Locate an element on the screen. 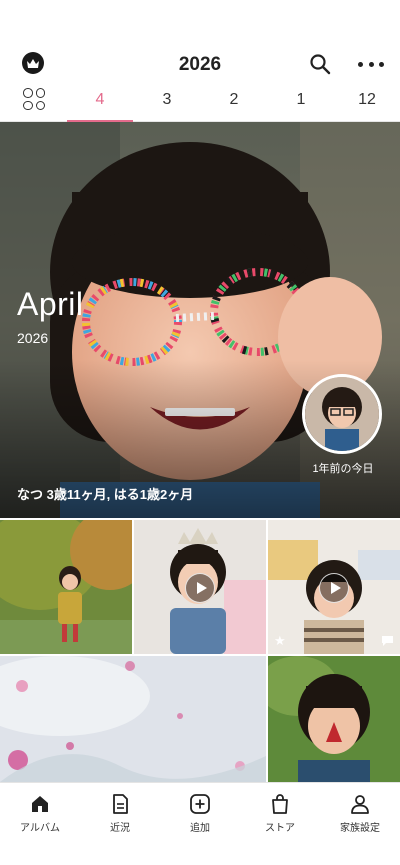  memory-photo is located at coordinates (342, 414).